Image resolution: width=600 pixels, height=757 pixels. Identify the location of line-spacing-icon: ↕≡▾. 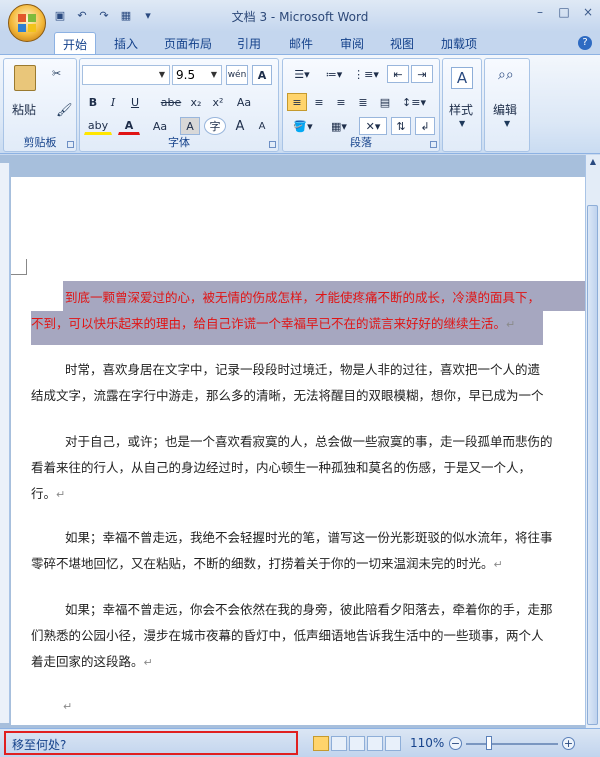
(414, 102).